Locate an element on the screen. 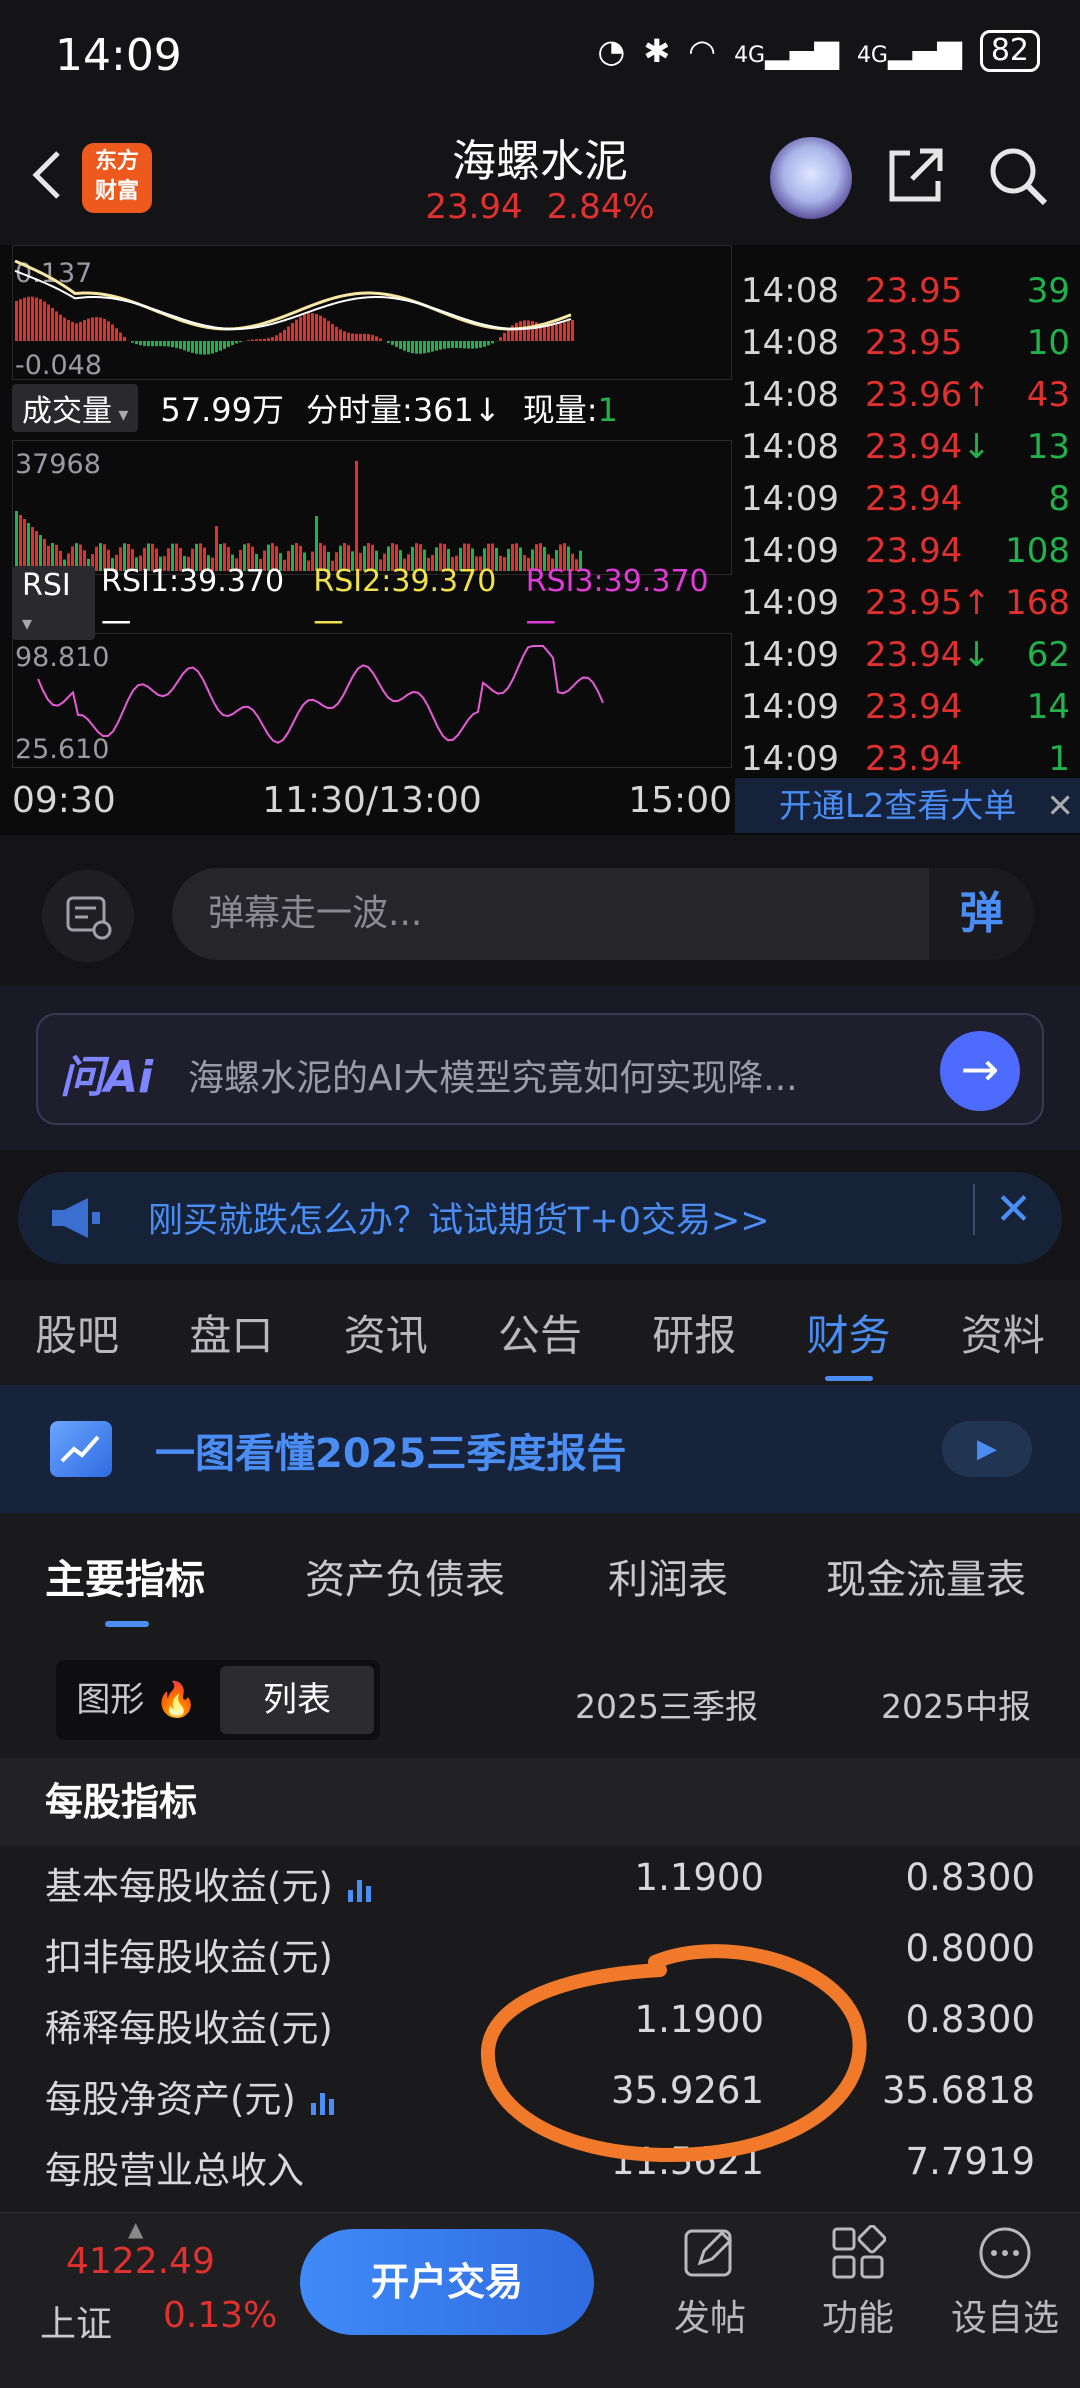 This screenshot has height=2388, width=1080. stock-price: 23.94 is located at coordinates (474, 207).